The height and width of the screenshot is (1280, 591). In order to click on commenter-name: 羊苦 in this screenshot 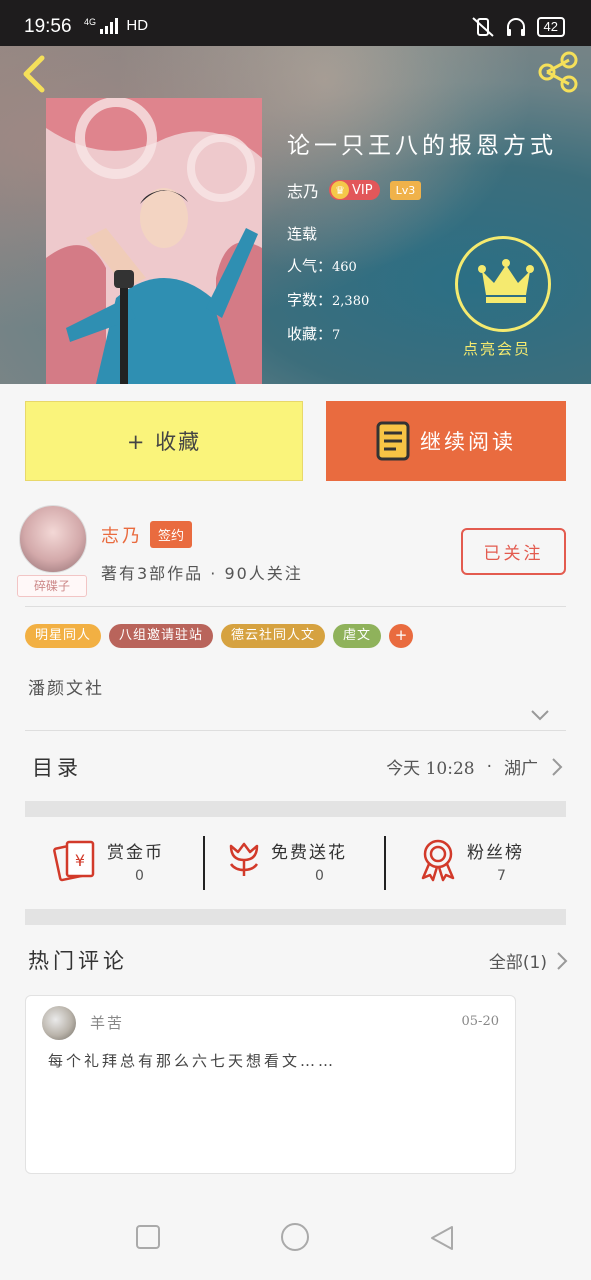, I will do `click(107, 1022)`.